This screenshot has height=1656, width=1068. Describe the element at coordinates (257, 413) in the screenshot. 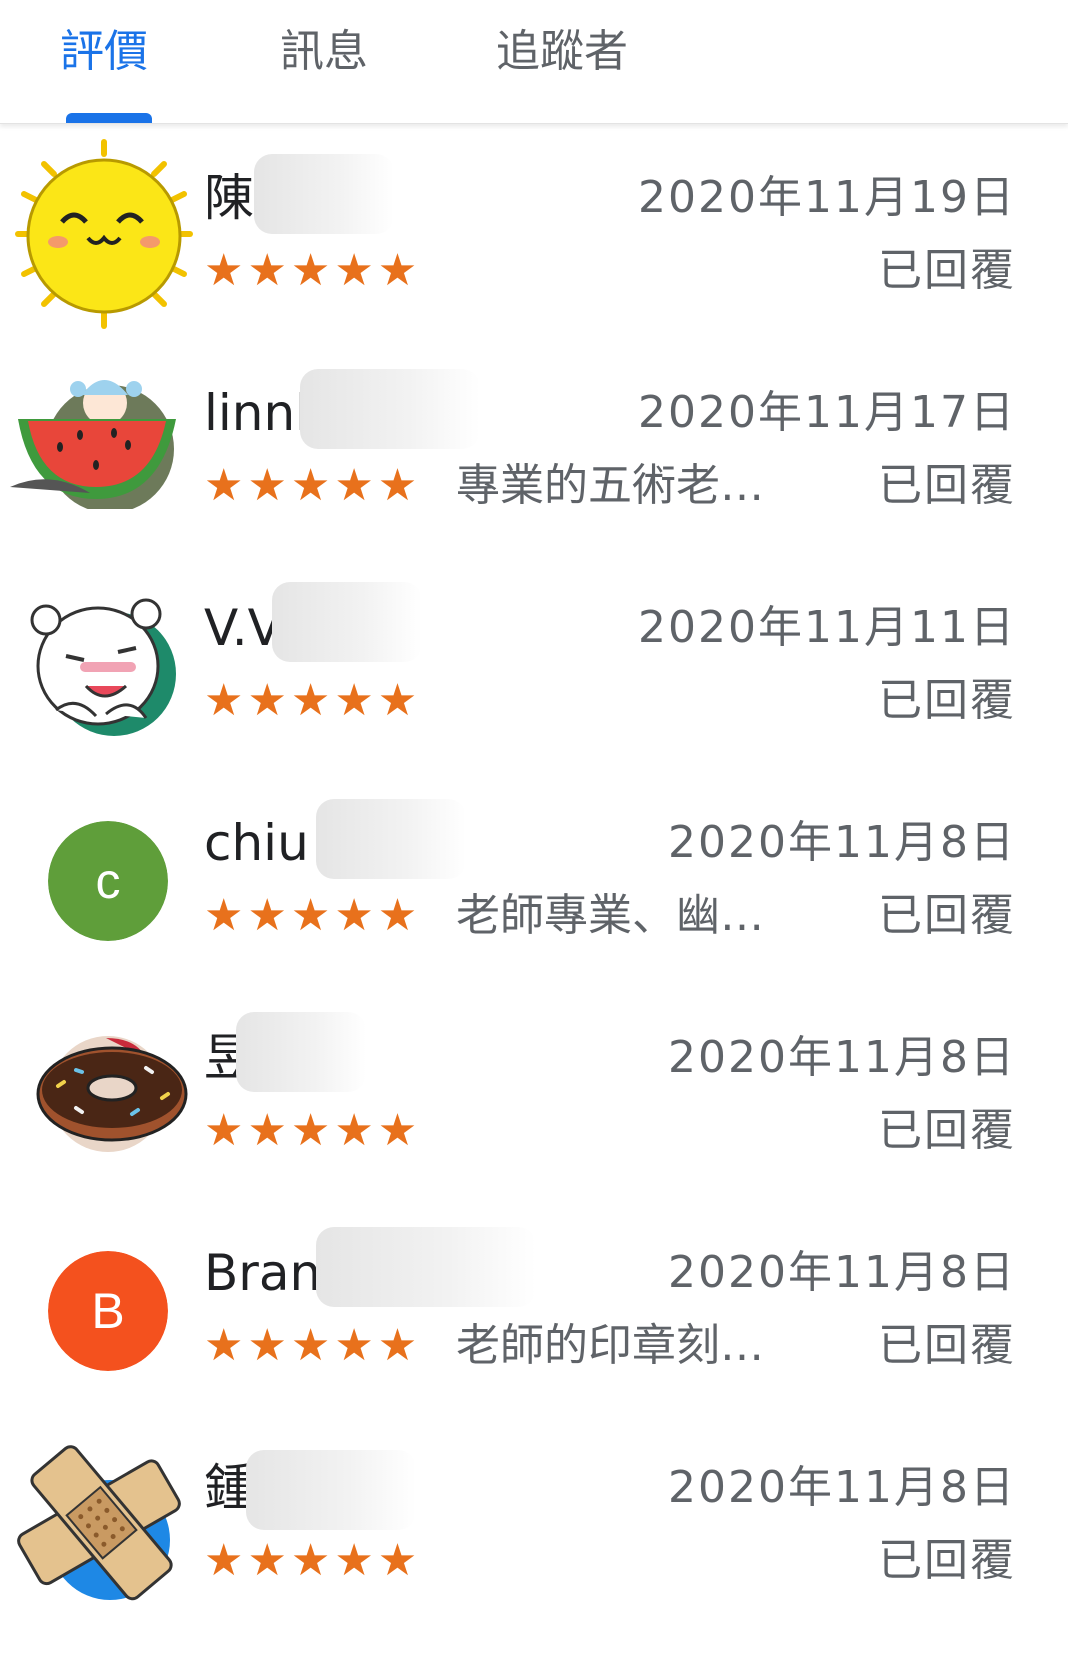

I see `reviewer-name: linnl` at that location.